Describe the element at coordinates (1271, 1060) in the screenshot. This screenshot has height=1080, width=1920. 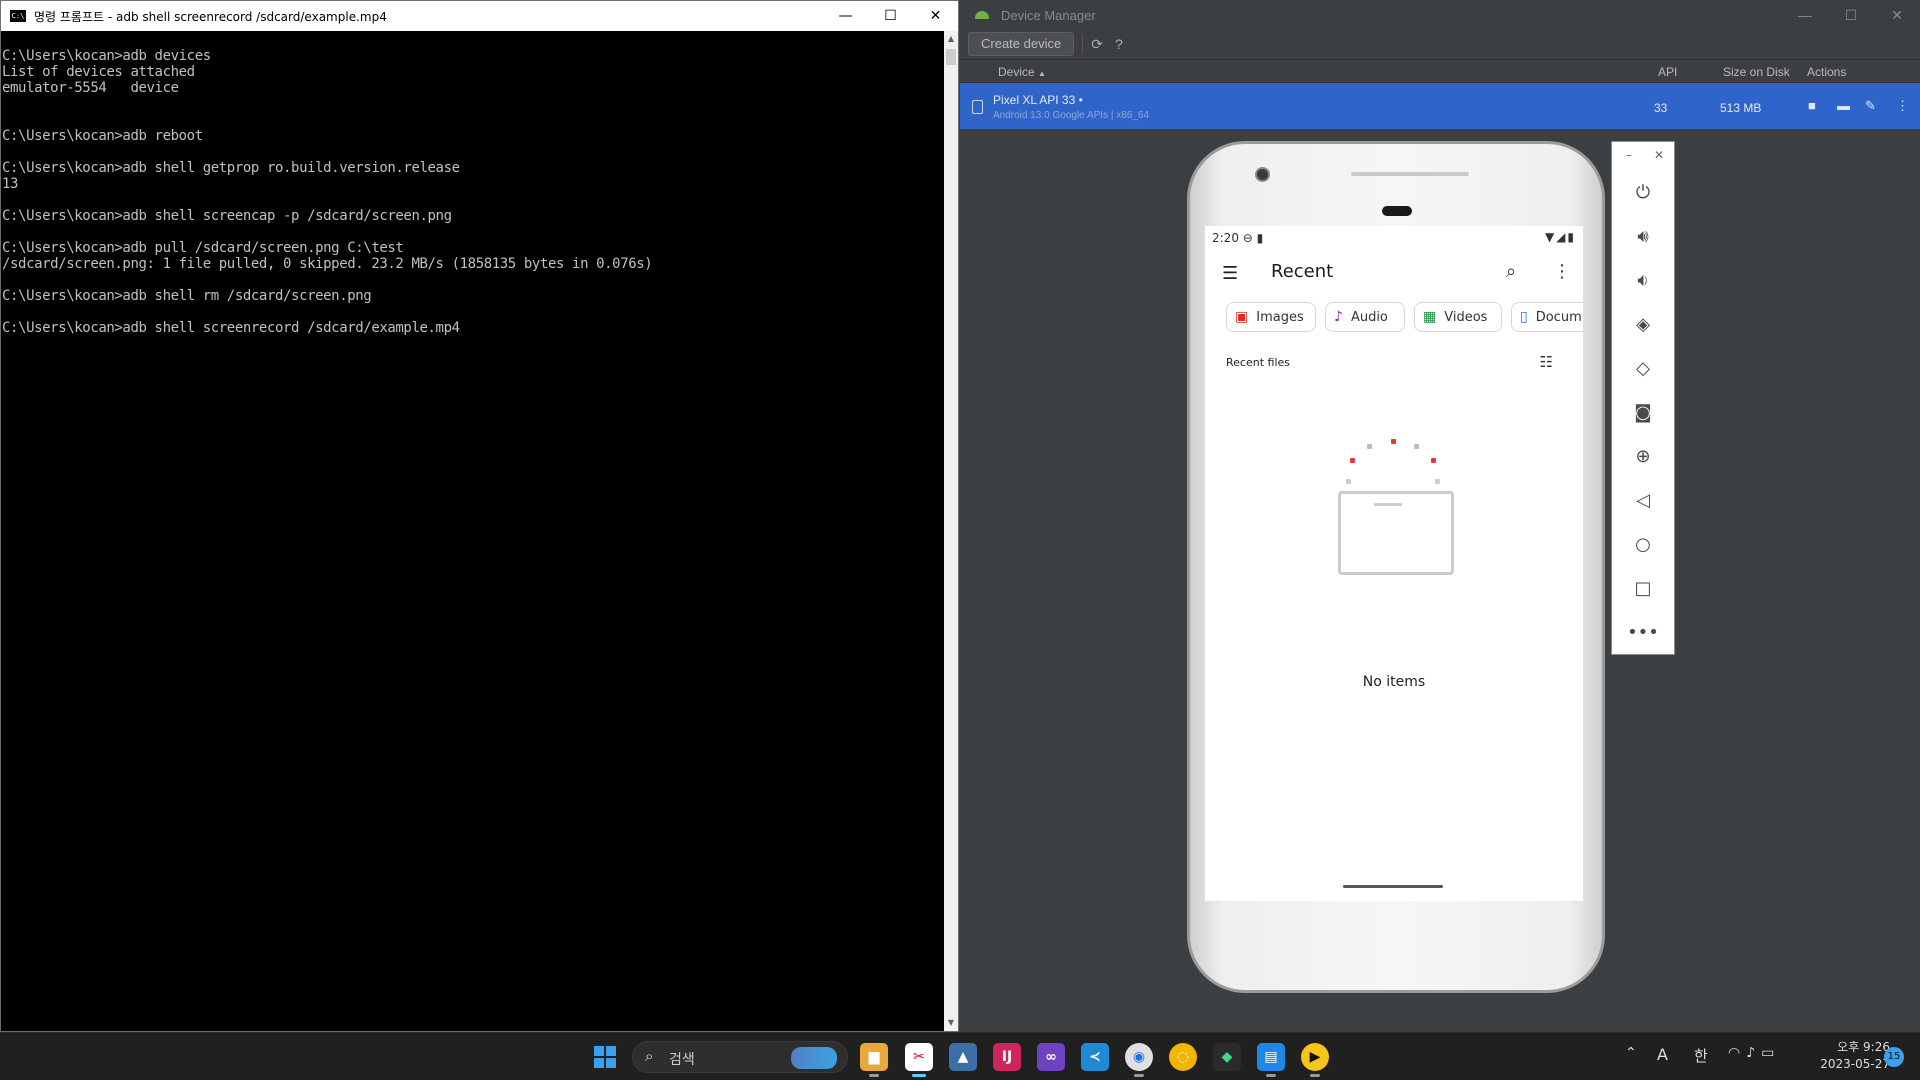
I see `store-app-icon: ▤` at that location.